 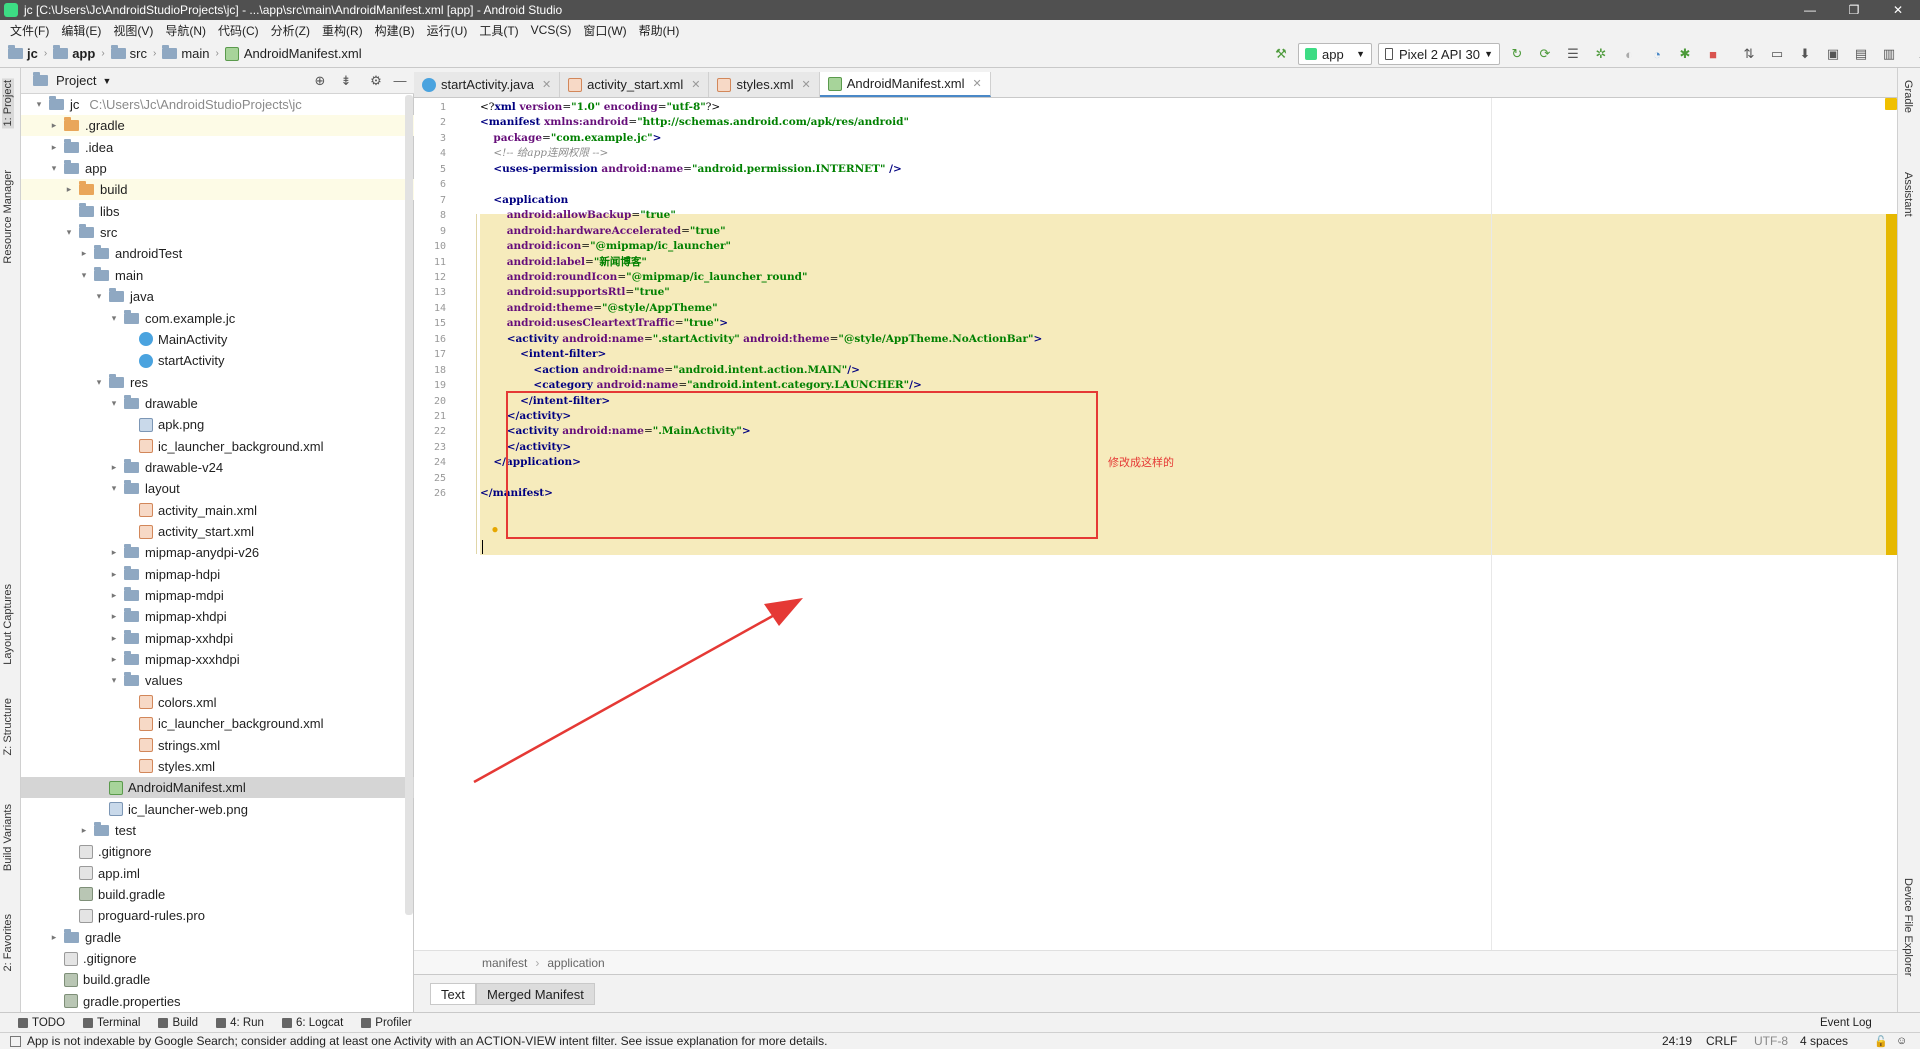 What do you see at coordinates (1517, 54) in the screenshot?
I see `apply-changes-restart-icon: ↻` at bounding box center [1517, 54].